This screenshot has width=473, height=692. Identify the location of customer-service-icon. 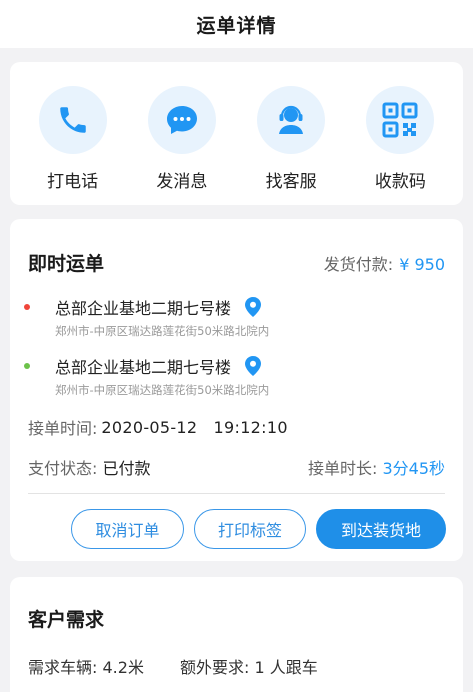
(291, 120).